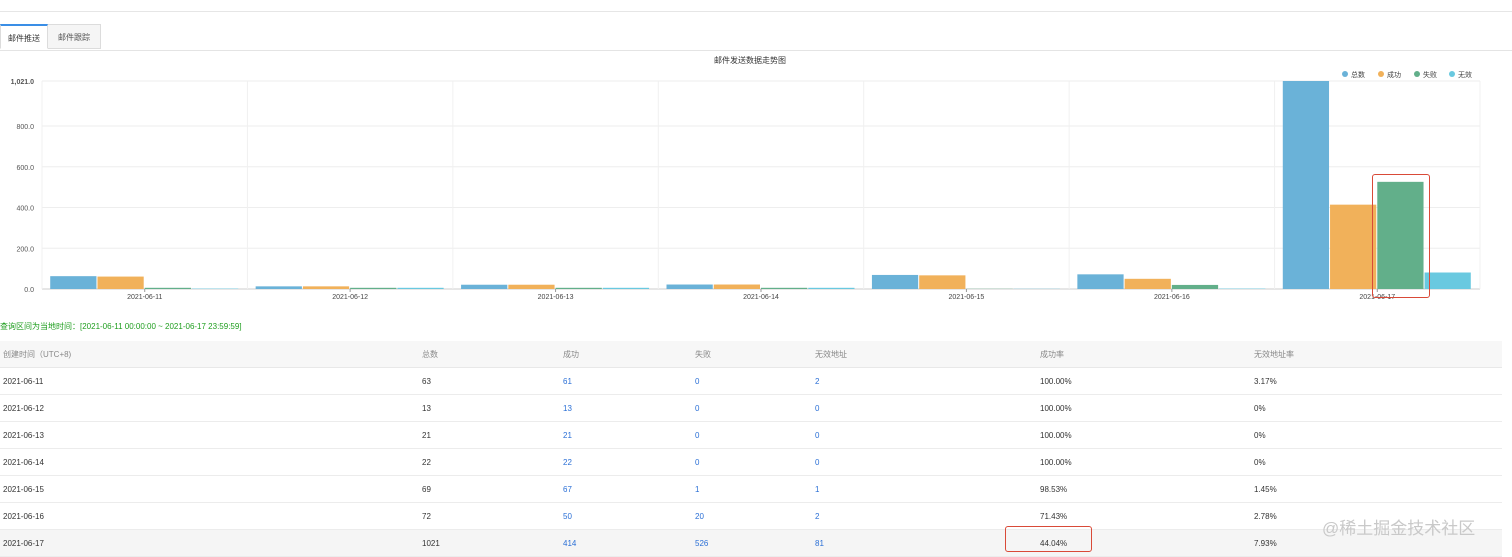  What do you see at coordinates (629, 516) in the screenshot?
I see `cell-success: 50` at bounding box center [629, 516].